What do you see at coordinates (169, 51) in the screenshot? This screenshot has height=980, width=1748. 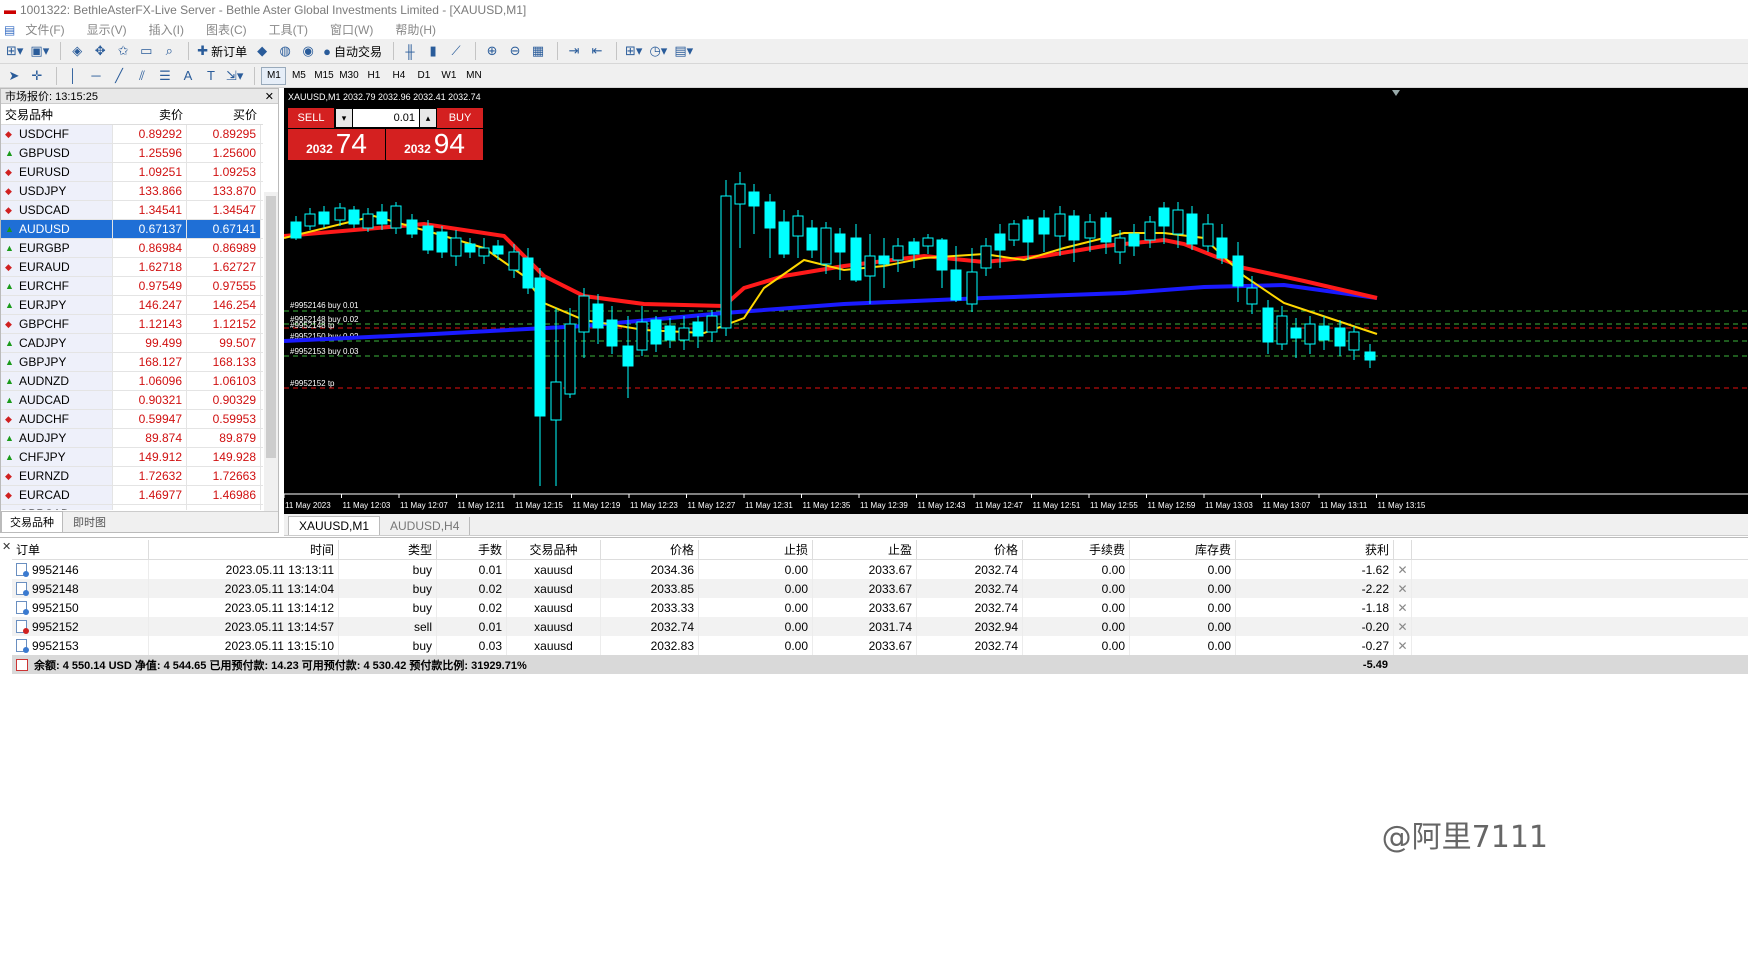 I see `strategy-tester-icon: ⌕` at bounding box center [169, 51].